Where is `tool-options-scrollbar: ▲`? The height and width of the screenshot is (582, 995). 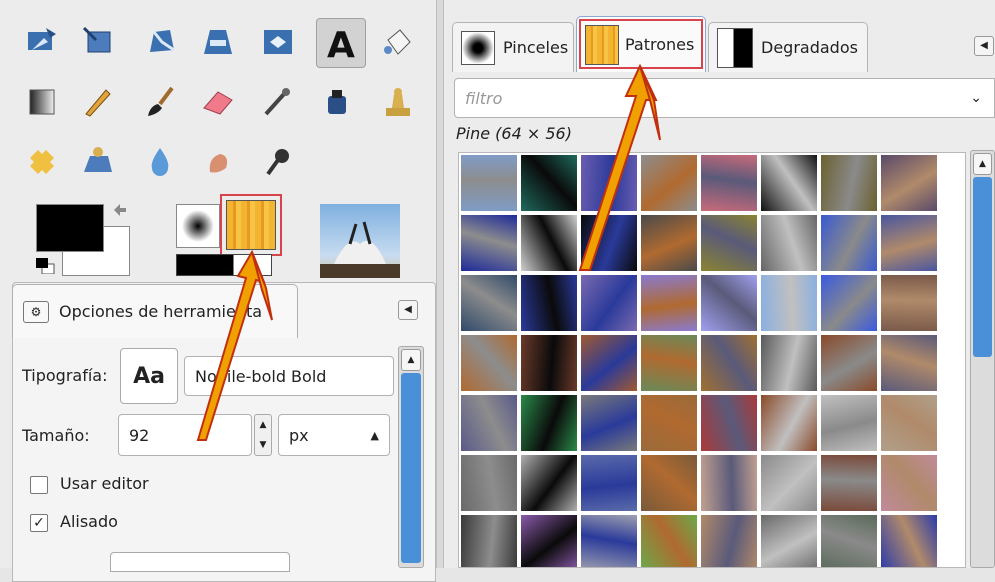 tool-options-scrollbar: ▲ is located at coordinates (411, 457).